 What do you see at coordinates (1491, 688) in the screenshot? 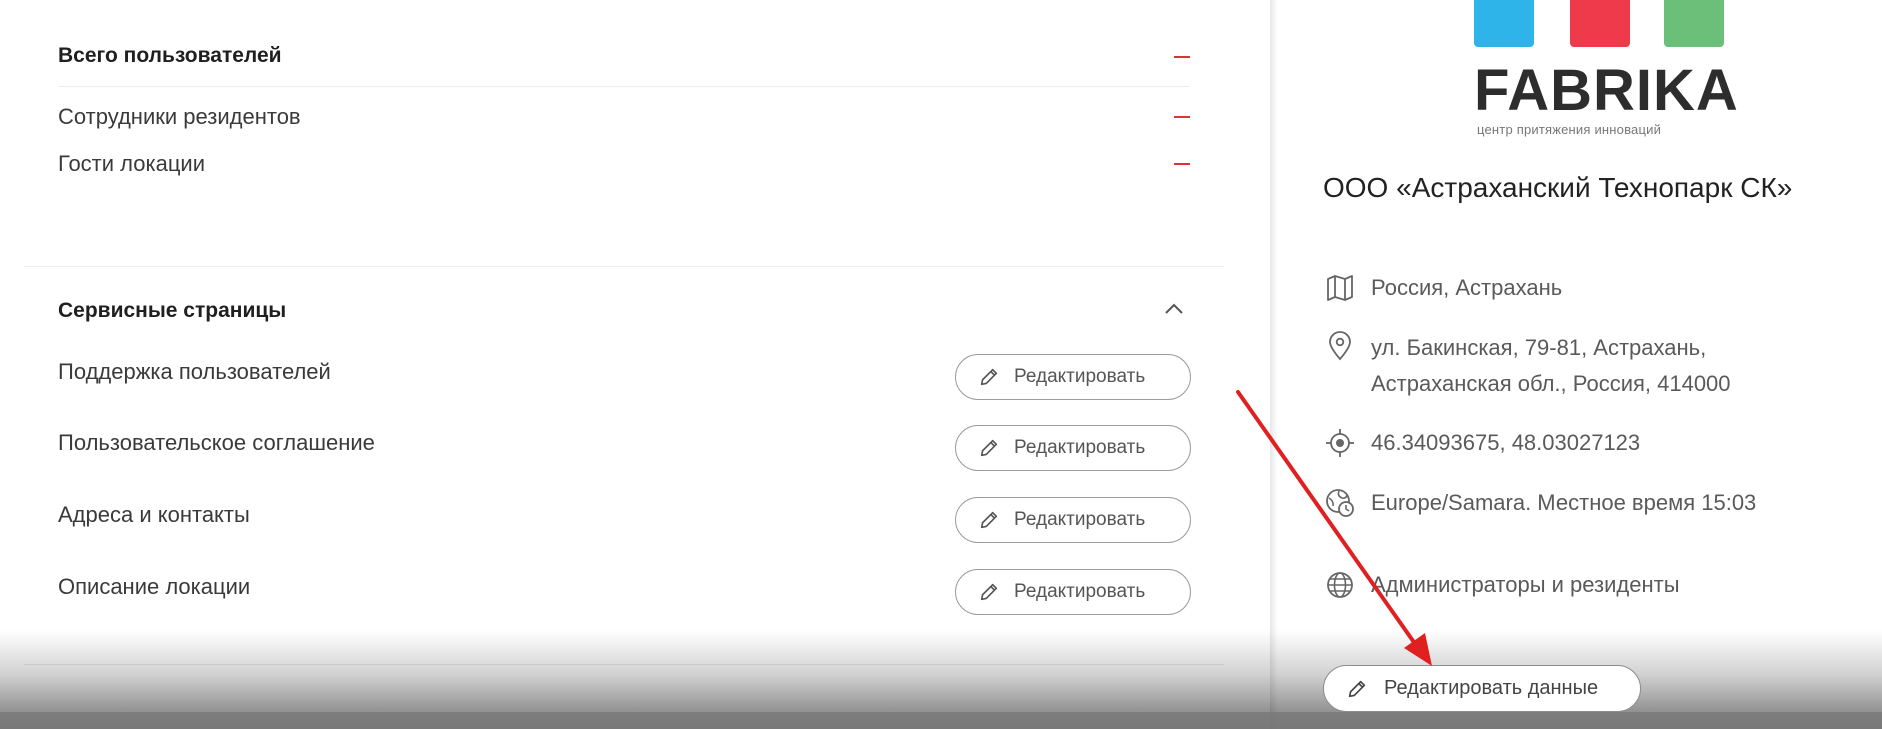
I see `edit-data-label: Редактировать данные` at bounding box center [1491, 688].